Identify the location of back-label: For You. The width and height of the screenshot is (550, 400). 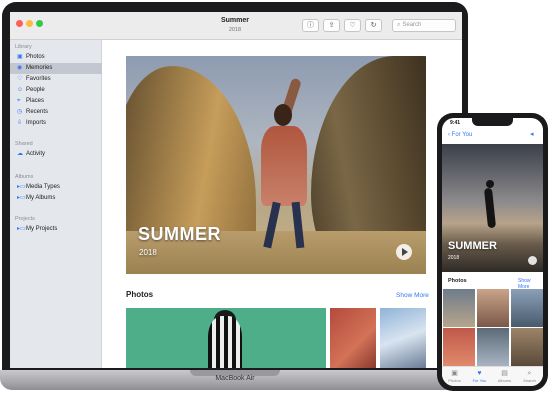
(462, 135).